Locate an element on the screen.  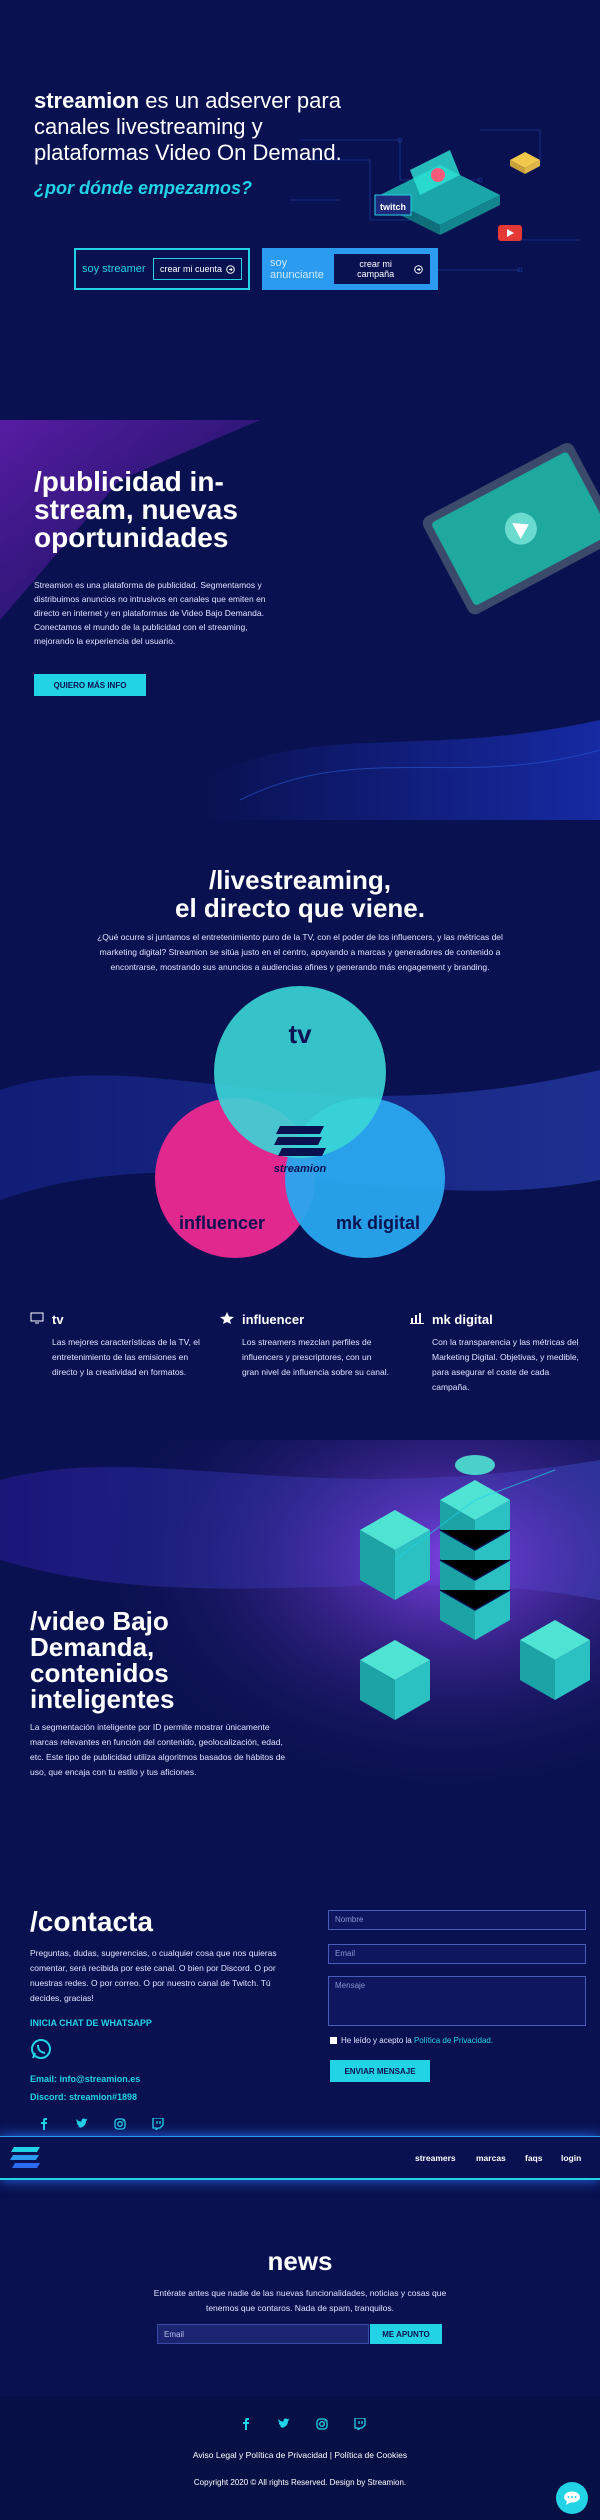
consent-checkbox is located at coordinates (333, 2040).